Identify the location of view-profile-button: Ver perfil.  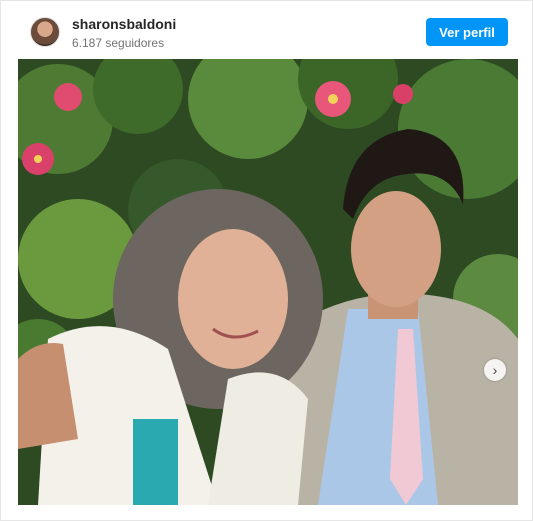
(467, 32).